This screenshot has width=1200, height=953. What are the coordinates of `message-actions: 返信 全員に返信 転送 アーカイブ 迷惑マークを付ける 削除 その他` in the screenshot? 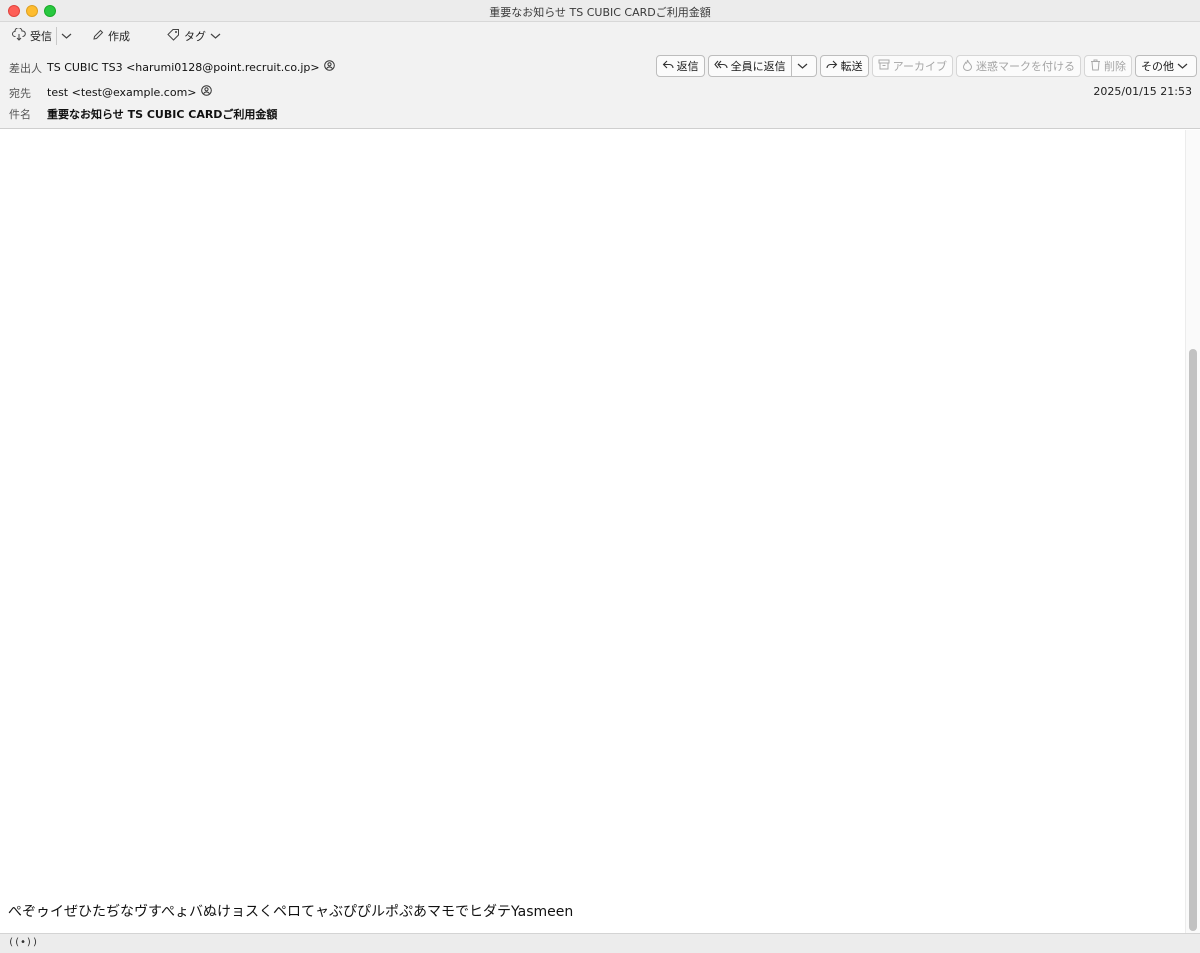 It's located at (925, 66).